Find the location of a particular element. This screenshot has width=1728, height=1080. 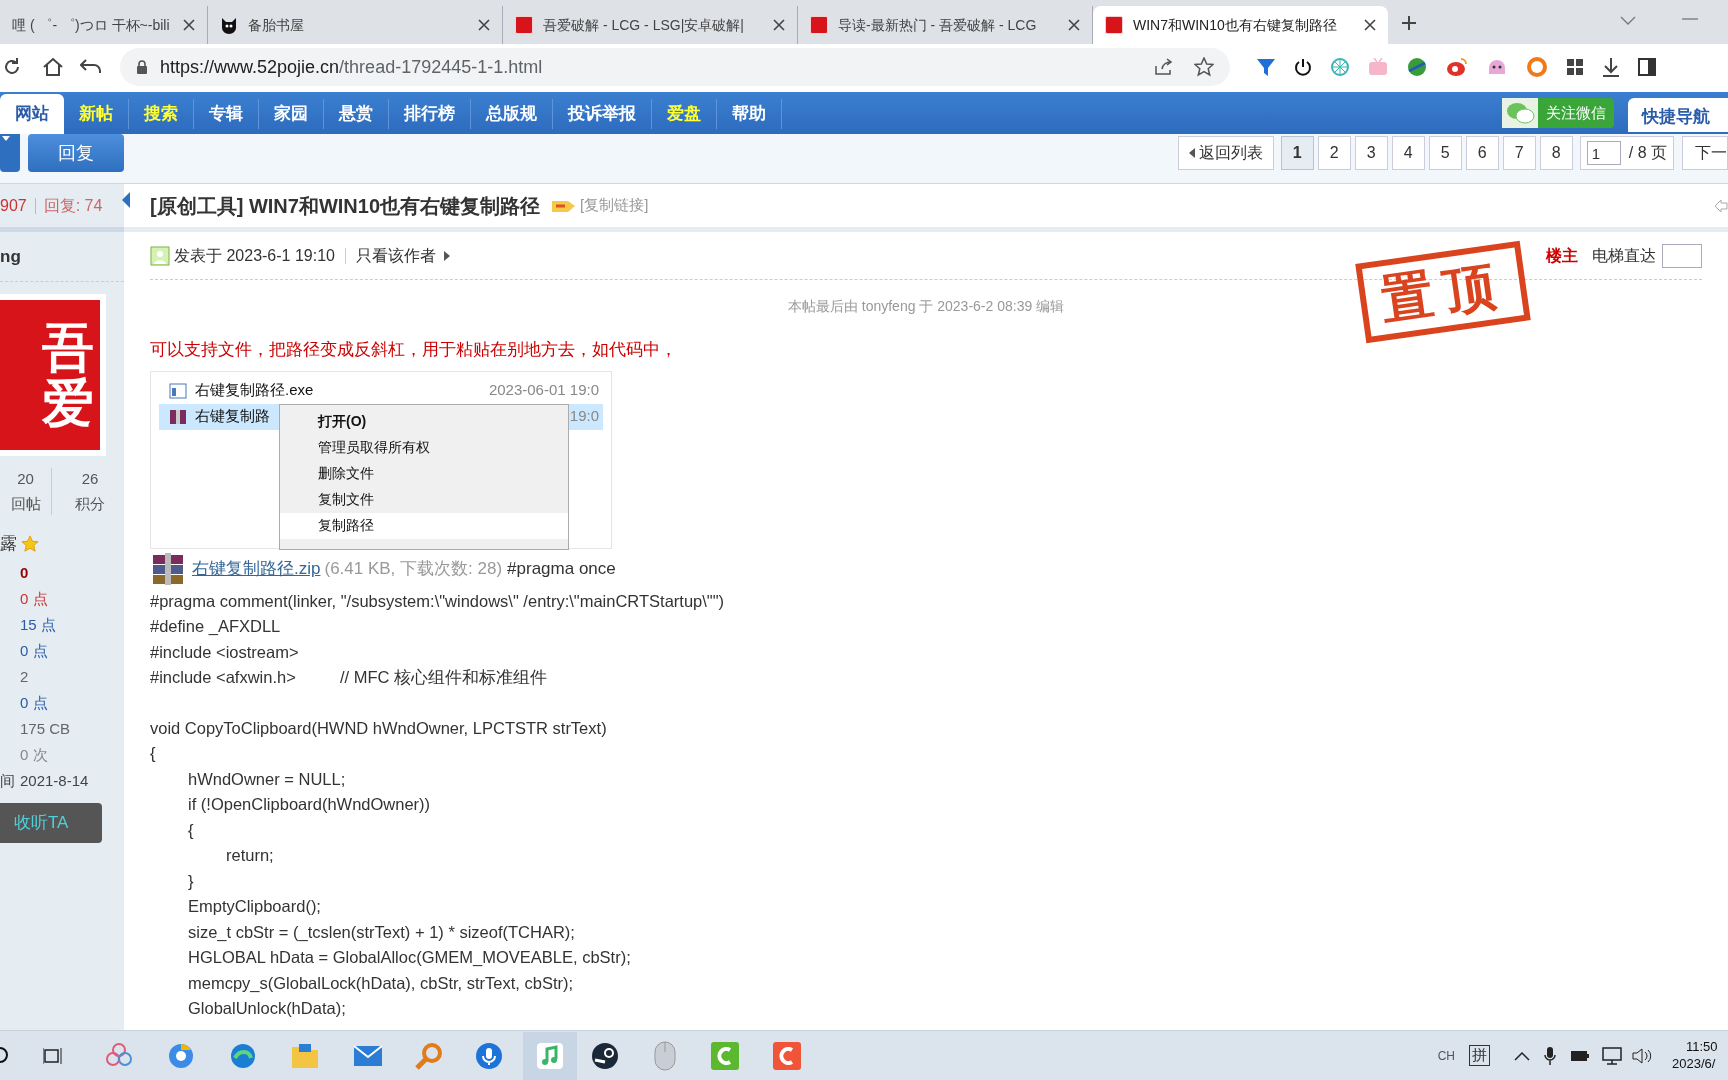

reload-icon is located at coordinates (12, 67).